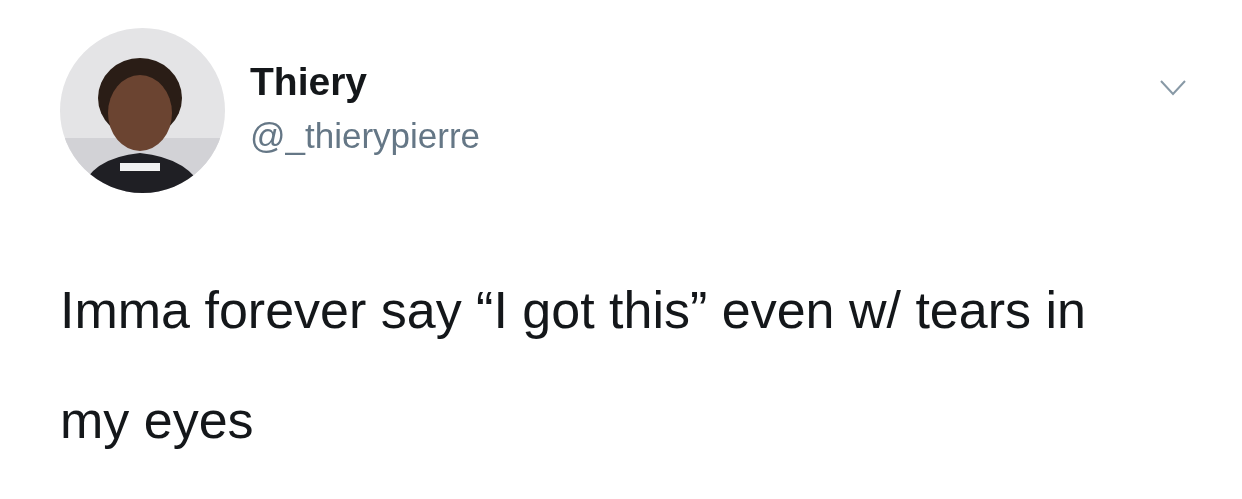 The height and width of the screenshot is (499, 1242). I want to click on chevron-down-icon, so click(1173, 88).